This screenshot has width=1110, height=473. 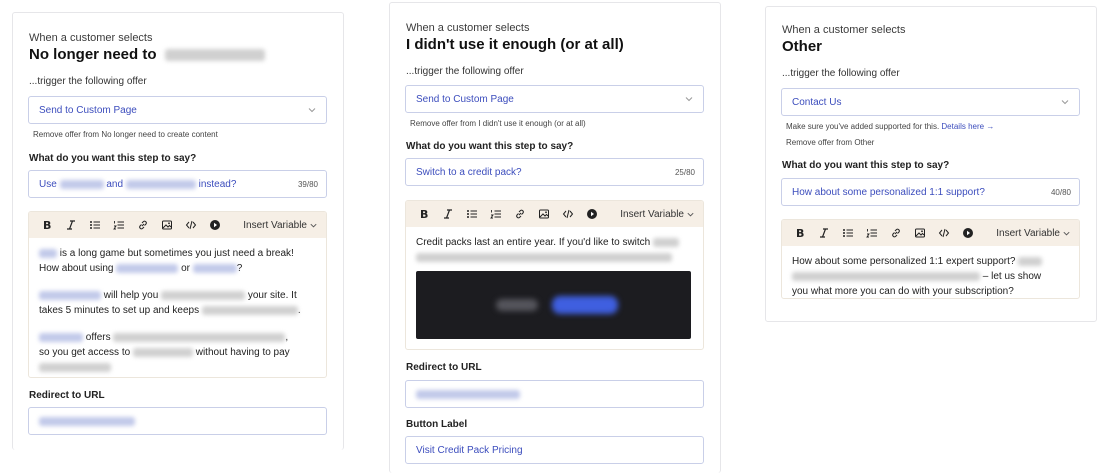 I want to click on remove-offer-note: Remove offer from Other, so click(x=830, y=142).